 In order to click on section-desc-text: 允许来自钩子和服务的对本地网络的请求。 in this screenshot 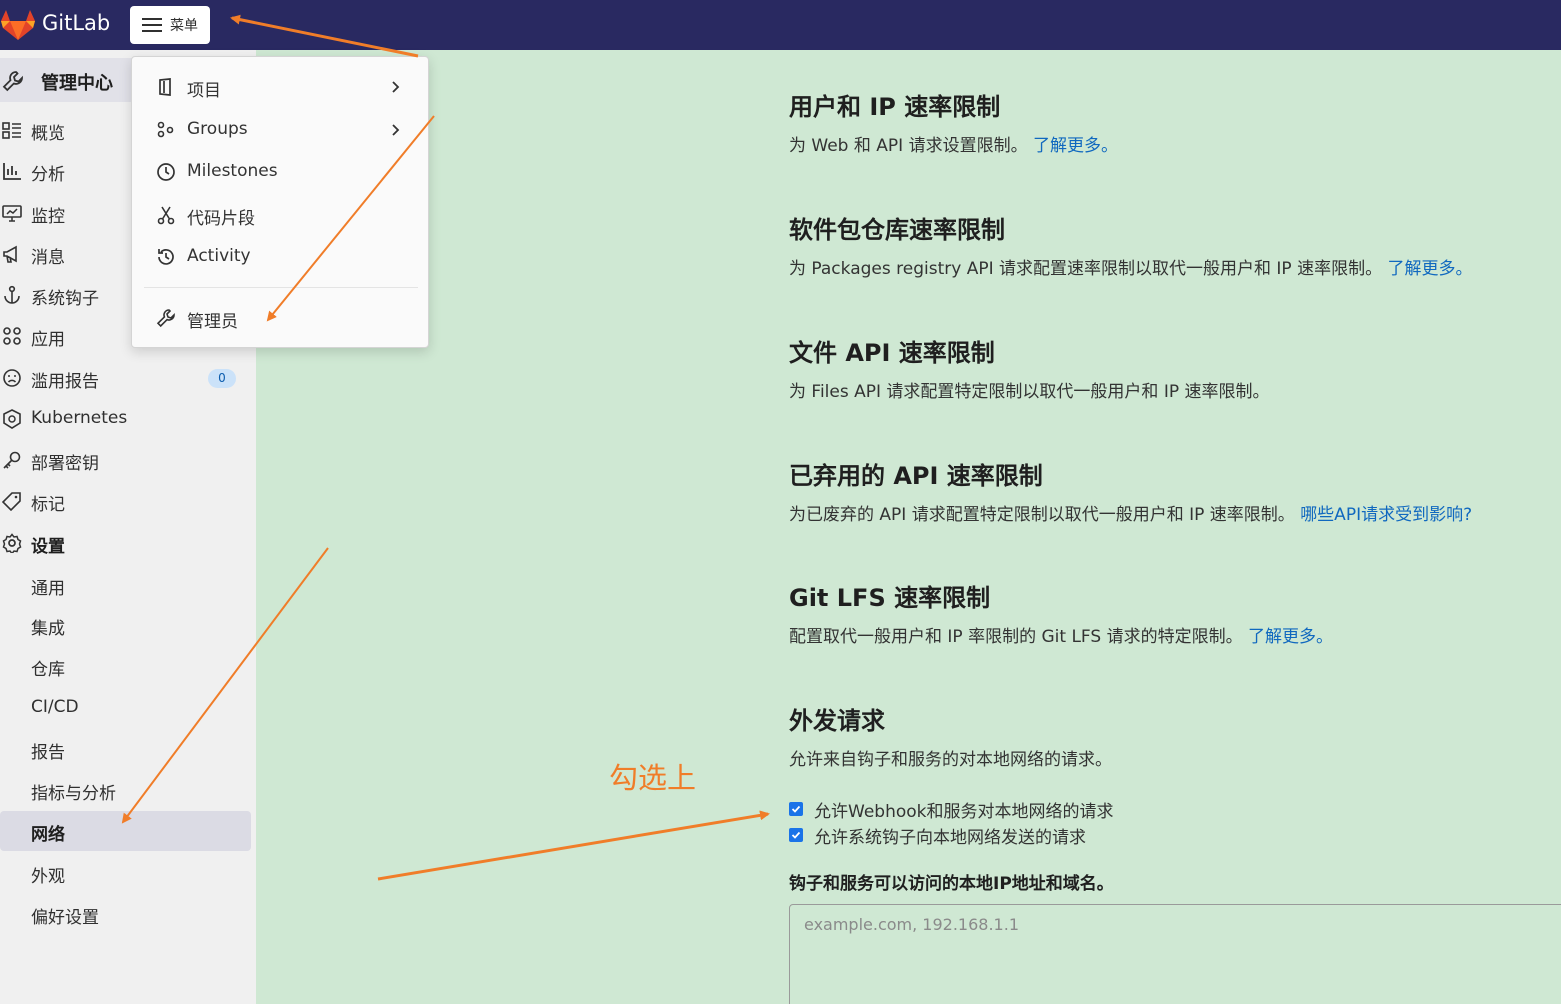, I will do `click(950, 760)`.